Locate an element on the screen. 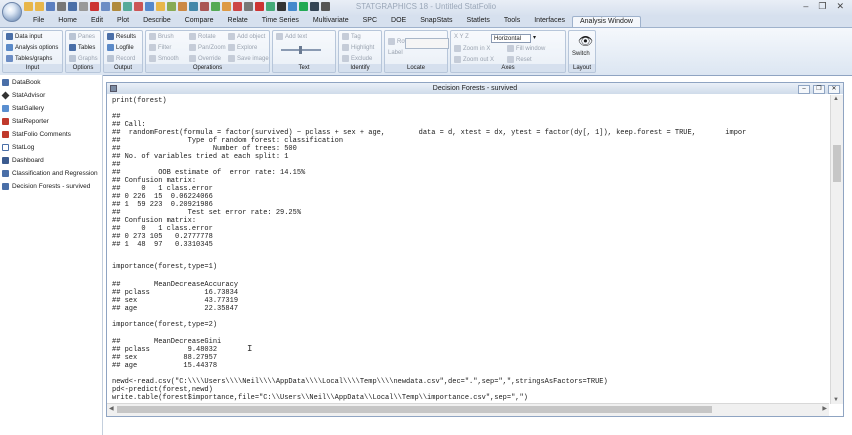 The width and height of the screenshot is (852, 435). analysis-options-button: Analysis options is located at coordinates (32, 47).